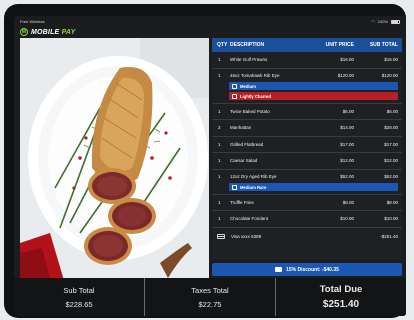  Describe the element at coordinates (307, 203) in the screenshot. I see `table-row: 1 Truffle Fries $8.00 $8.00` at that location.